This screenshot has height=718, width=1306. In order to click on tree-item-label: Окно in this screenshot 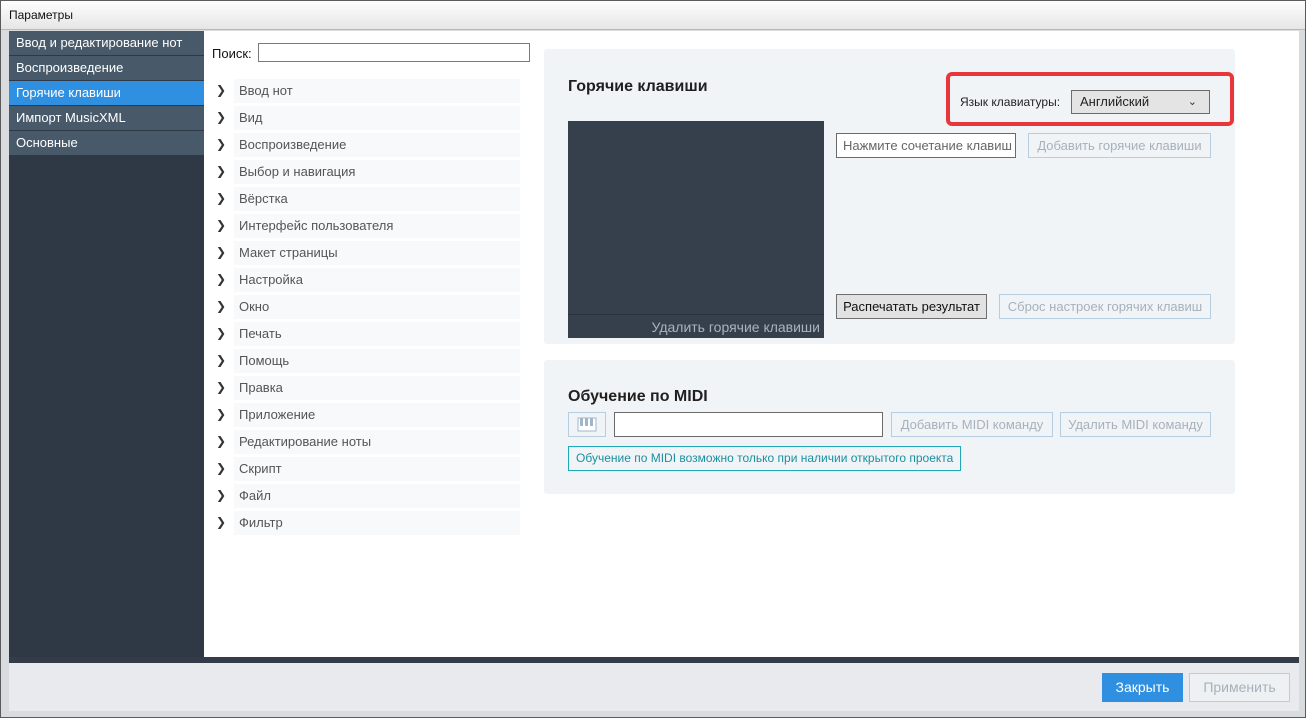, I will do `click(377, 307)`.